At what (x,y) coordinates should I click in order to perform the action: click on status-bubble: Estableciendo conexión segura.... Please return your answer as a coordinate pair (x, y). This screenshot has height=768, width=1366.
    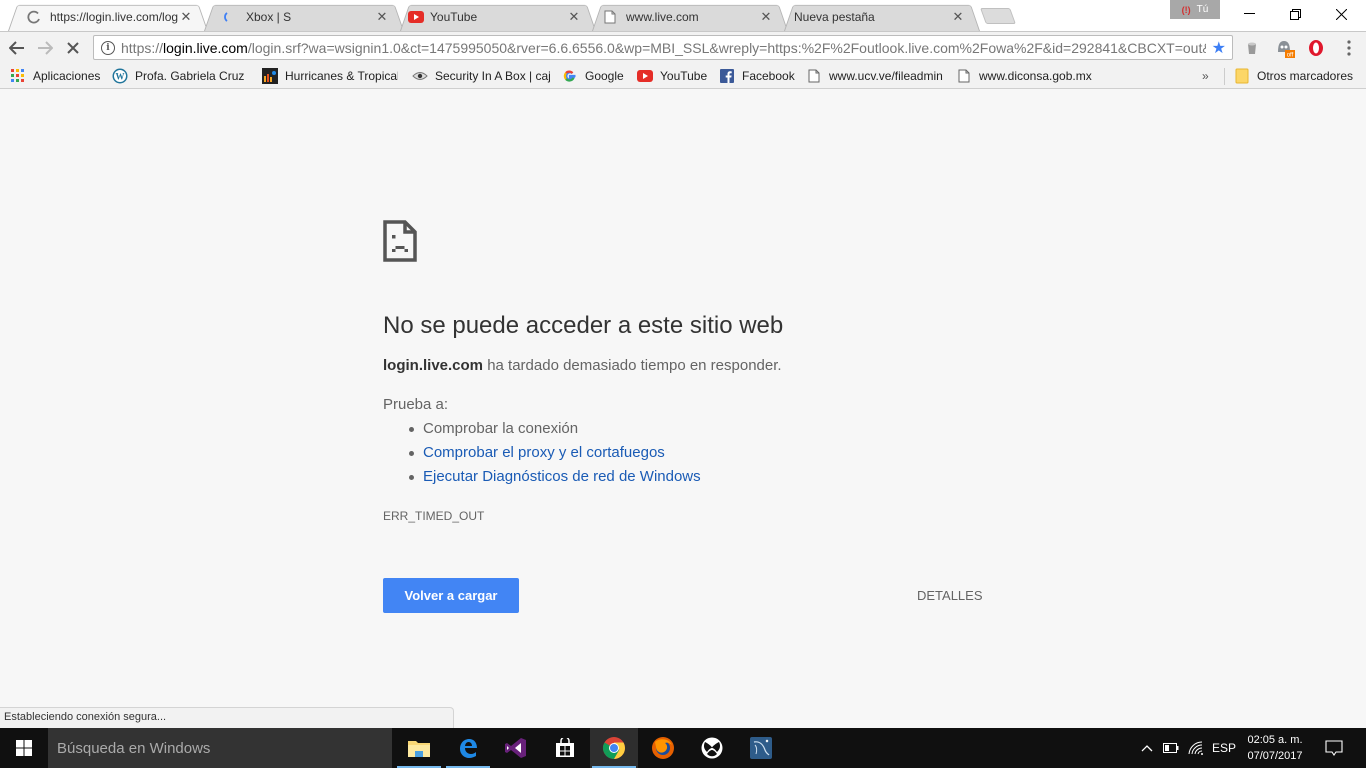
    Looking at the image, I should click on (227, 717).